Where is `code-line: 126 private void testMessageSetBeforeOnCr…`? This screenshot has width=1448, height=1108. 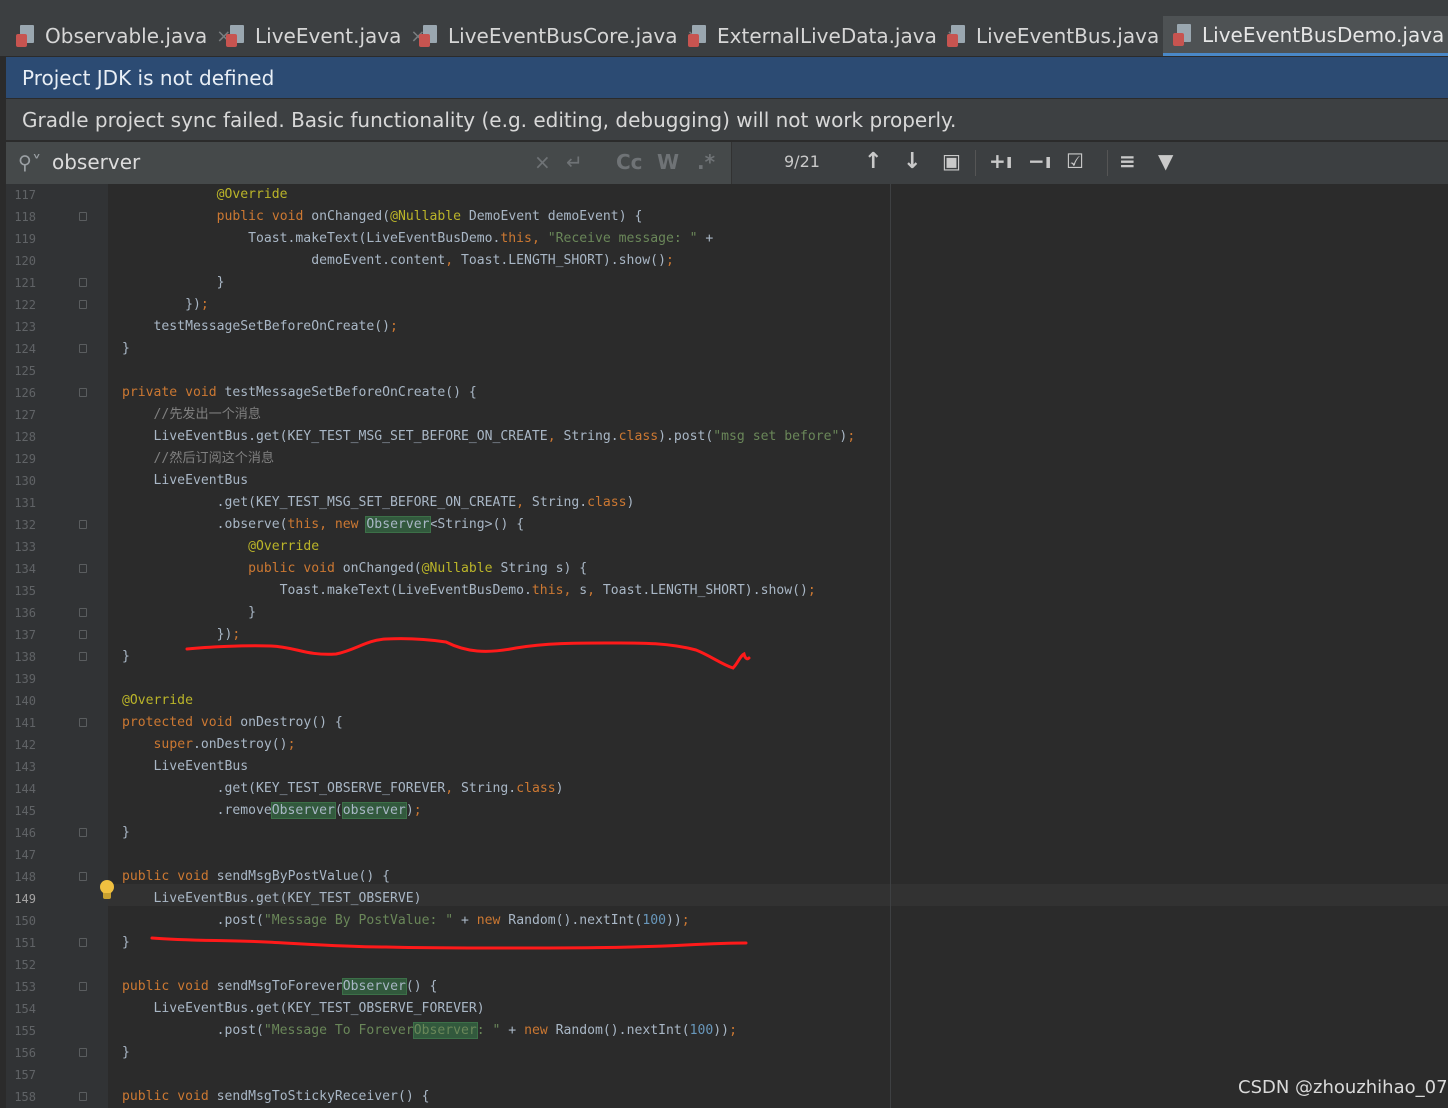 code-line: 126 private void testMessageSetBeforeOnCr… is located at coordinates (727, 393).